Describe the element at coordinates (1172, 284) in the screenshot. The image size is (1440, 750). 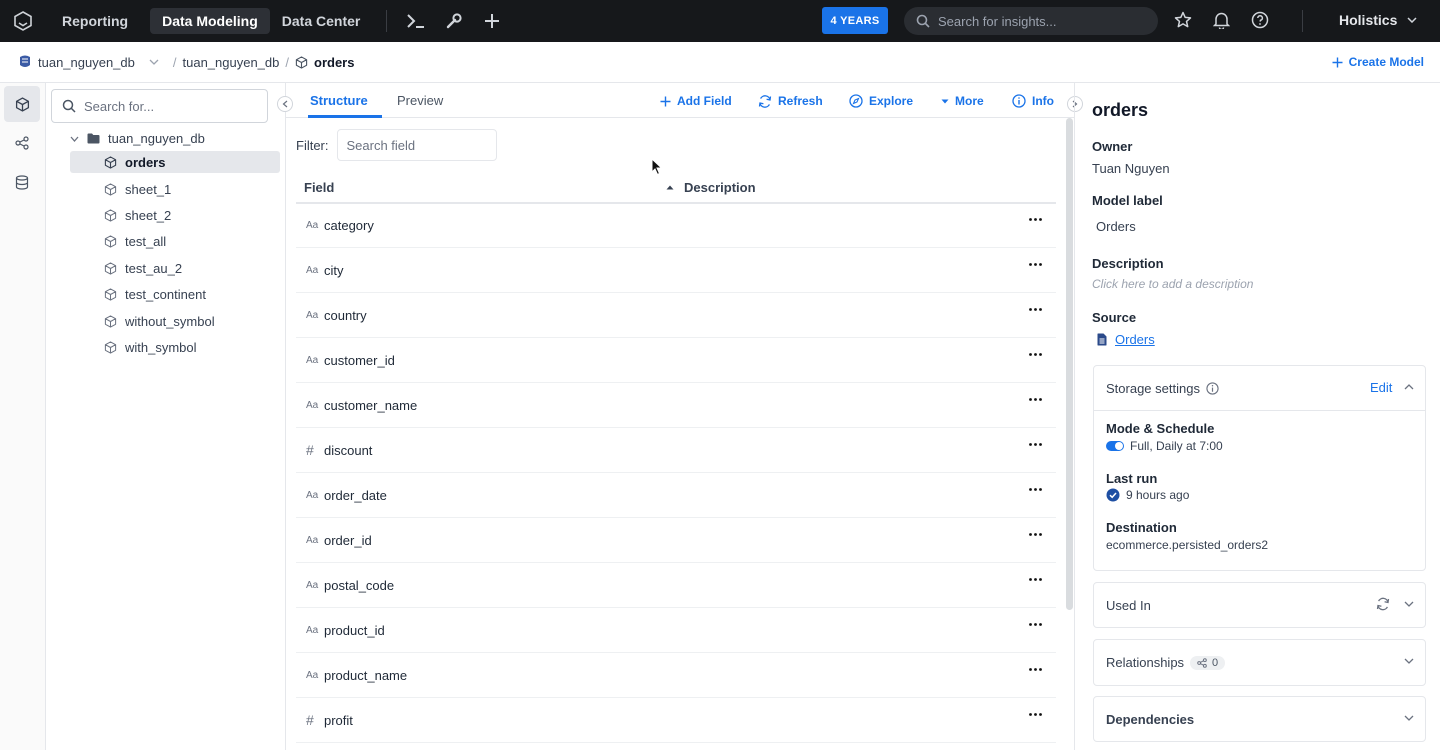
I see `description-input: Click here to add a description` at that location.